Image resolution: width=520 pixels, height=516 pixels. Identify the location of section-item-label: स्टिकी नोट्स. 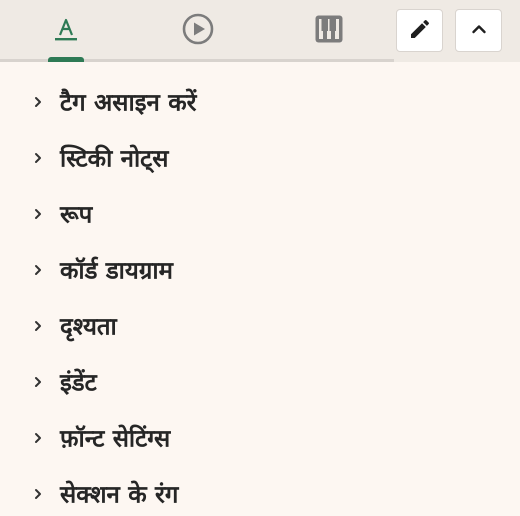
(114, 158).